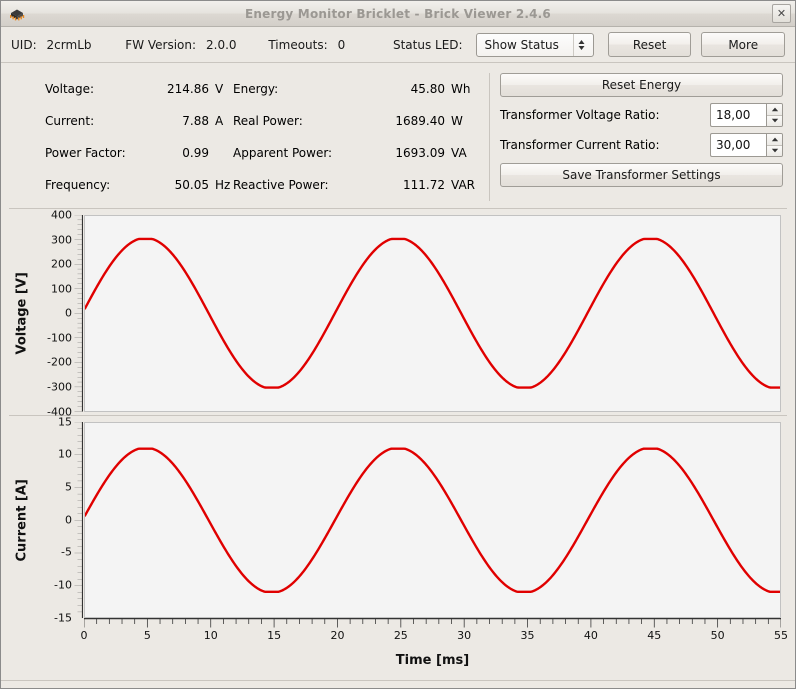 Image resolution: width=796 pixels, height=689 pixels. Describe the element at coordinates (580, 145) in the screenshot. I see `current-ratio-label: Transformer Current Ratio:` at that location.